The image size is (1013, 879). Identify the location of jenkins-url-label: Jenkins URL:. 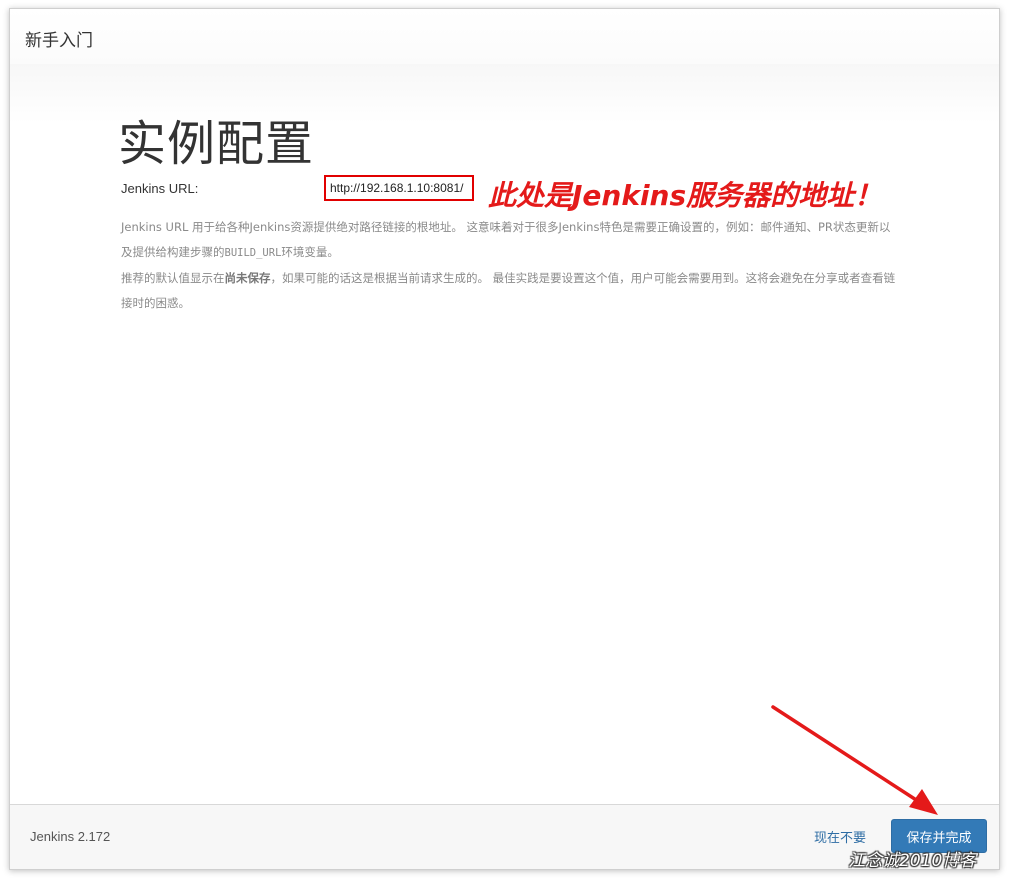
(160, 188).